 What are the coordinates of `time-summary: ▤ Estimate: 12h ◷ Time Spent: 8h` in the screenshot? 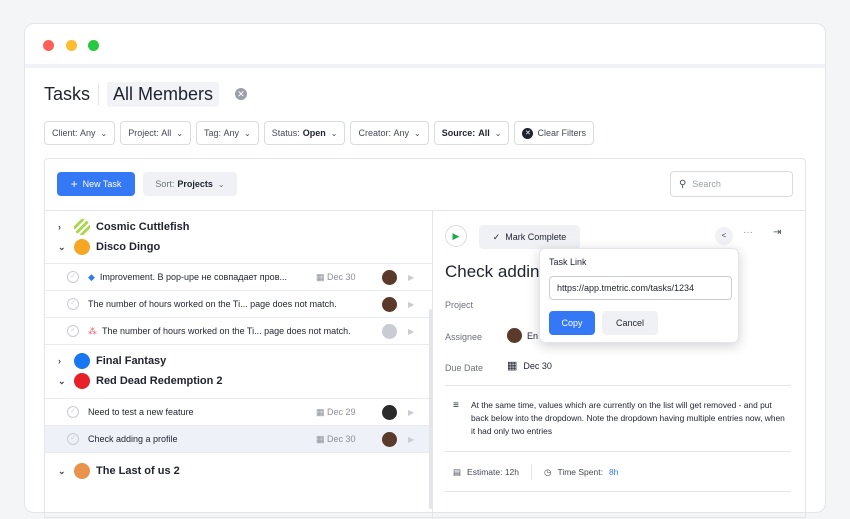 It's located at (535, 472).